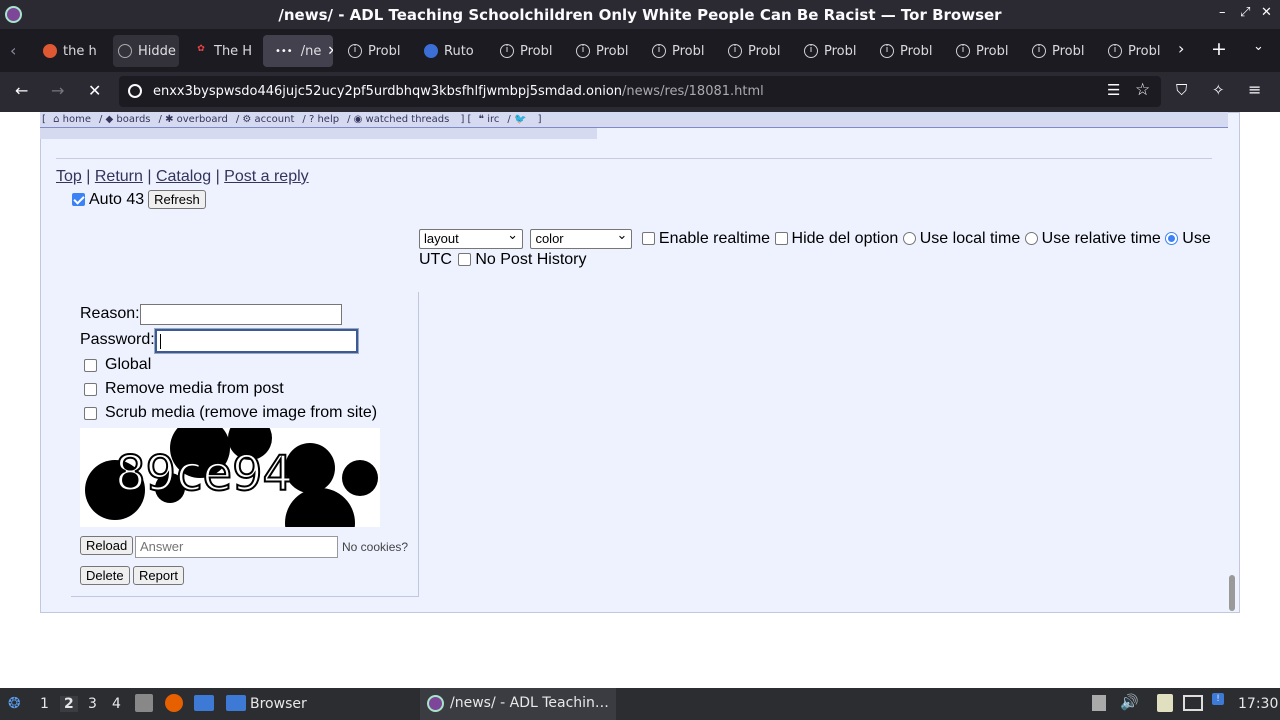  I want to click on tab-the-h: ✿ The H, so click(222, 51).